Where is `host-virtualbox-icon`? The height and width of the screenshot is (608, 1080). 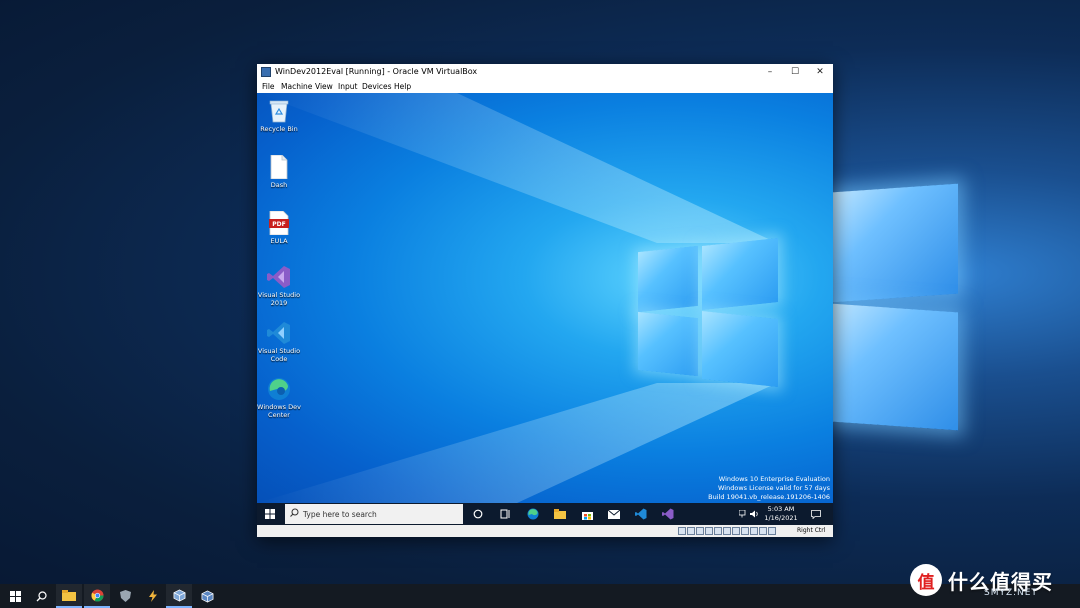 host-virtualbox-icon is located at coordinates (179, 596).